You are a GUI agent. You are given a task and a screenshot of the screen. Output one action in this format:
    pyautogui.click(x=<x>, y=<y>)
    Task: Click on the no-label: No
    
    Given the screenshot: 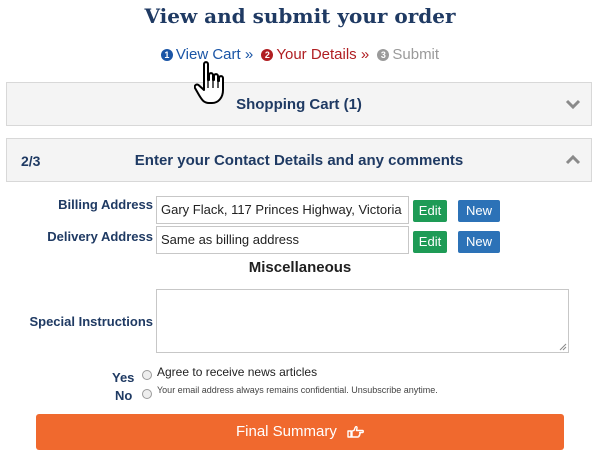 What is the action you would take?
    pyautogui.click(x=124, y=395)
    